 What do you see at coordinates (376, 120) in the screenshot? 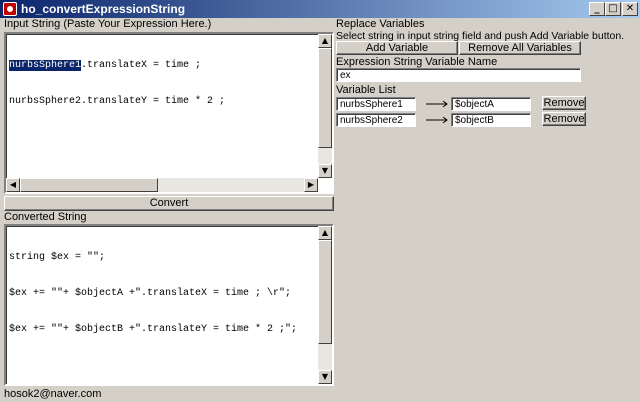
I see `variable-source-field: nurbsSphere2` at bounding box center [376, 120].